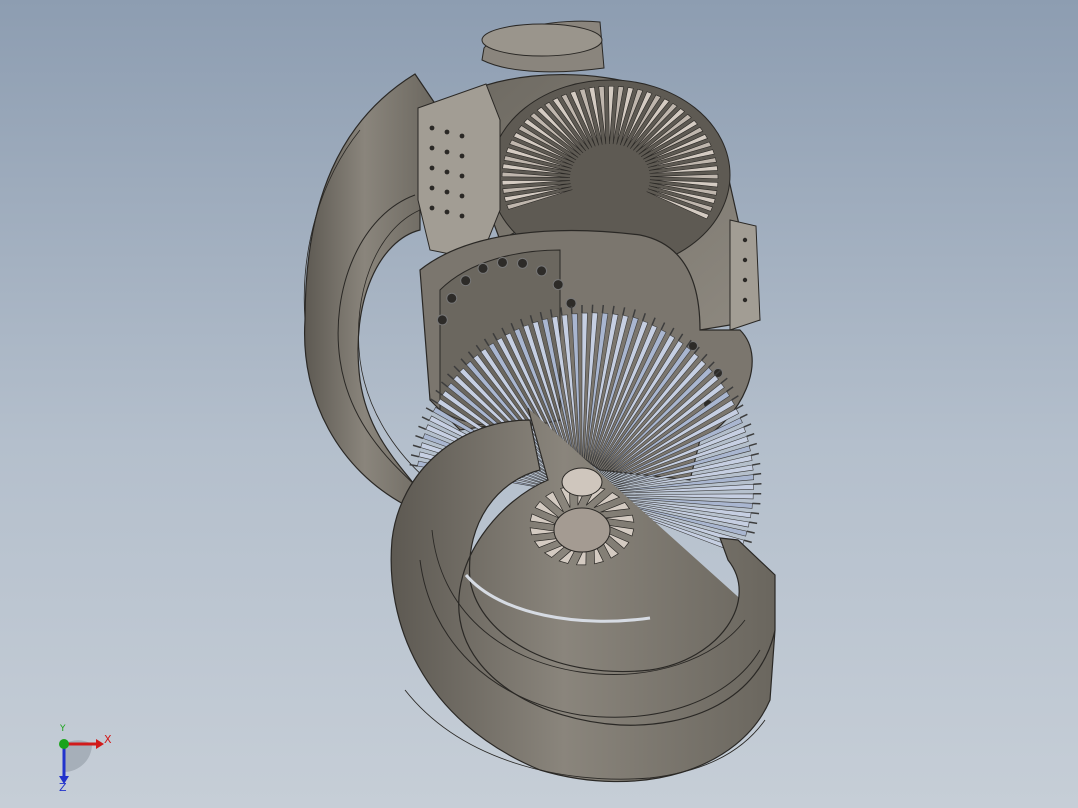 This screenshot has height=808, width=1078. What do you see at coordinates (543, 46) in the screenshot?
I see `exhaust-nozzle` at bounding box center [543, 46].